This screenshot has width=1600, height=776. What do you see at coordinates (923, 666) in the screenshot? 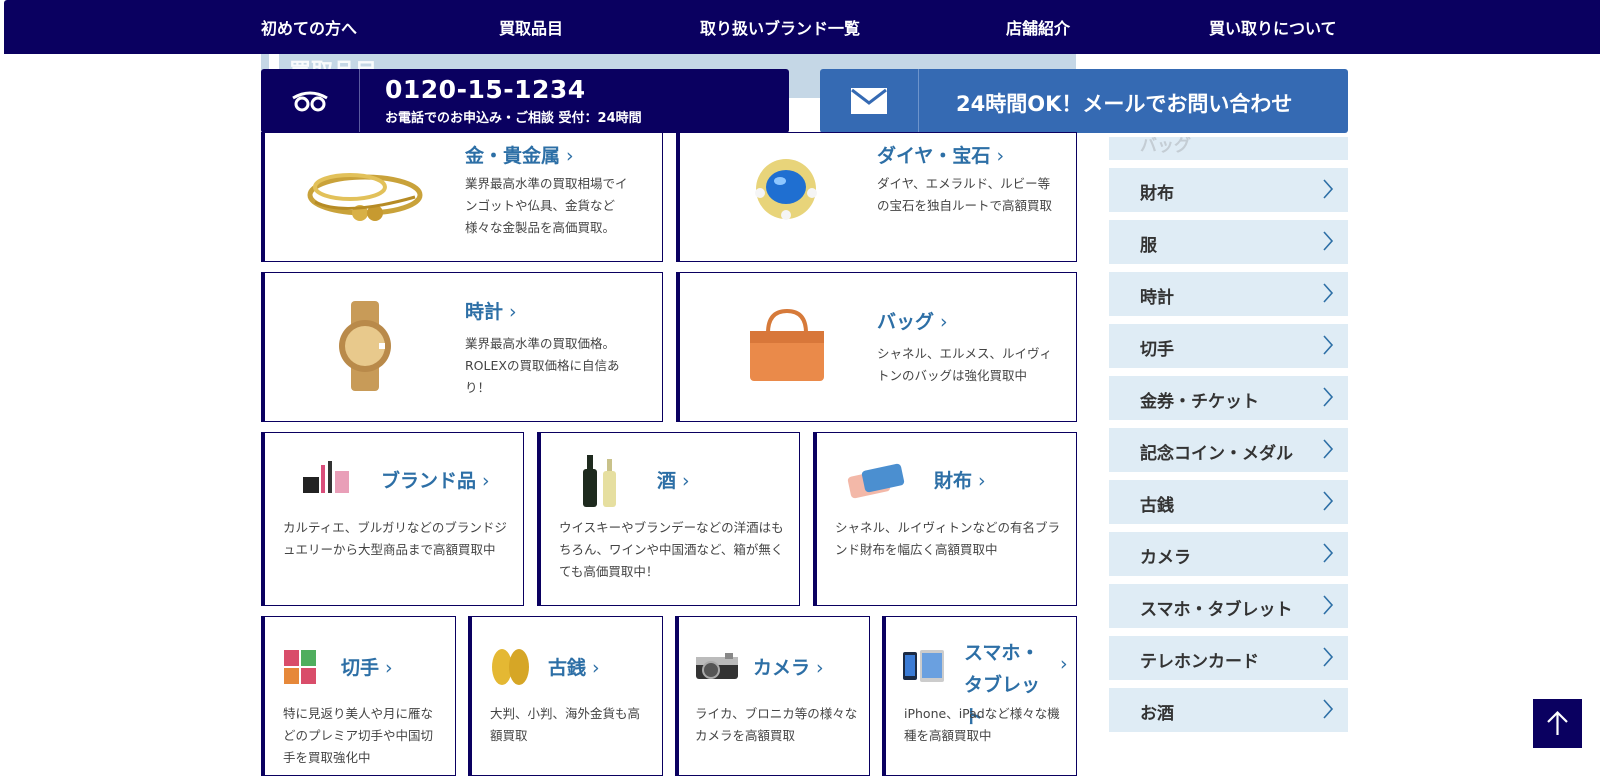
I see `smartphone-tablet-image` at bounding box center [923, 666].